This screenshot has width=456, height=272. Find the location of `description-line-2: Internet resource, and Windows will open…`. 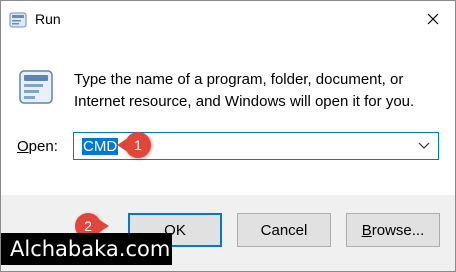

description-line-2: Internet resource, and Windows will open… is located at coordinates (244, 101).